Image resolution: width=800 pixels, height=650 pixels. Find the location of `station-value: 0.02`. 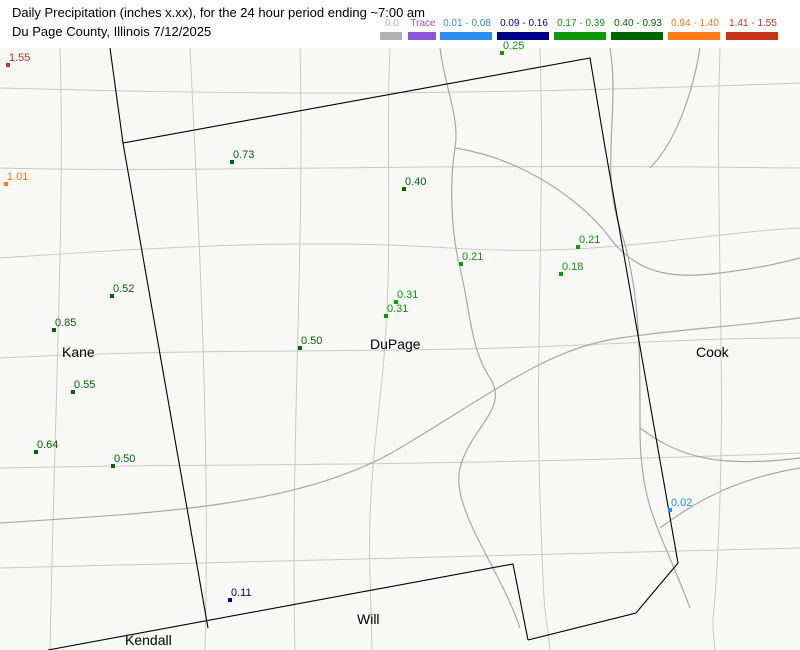

station-value: 0.02 is located at coordinates (682, 503).